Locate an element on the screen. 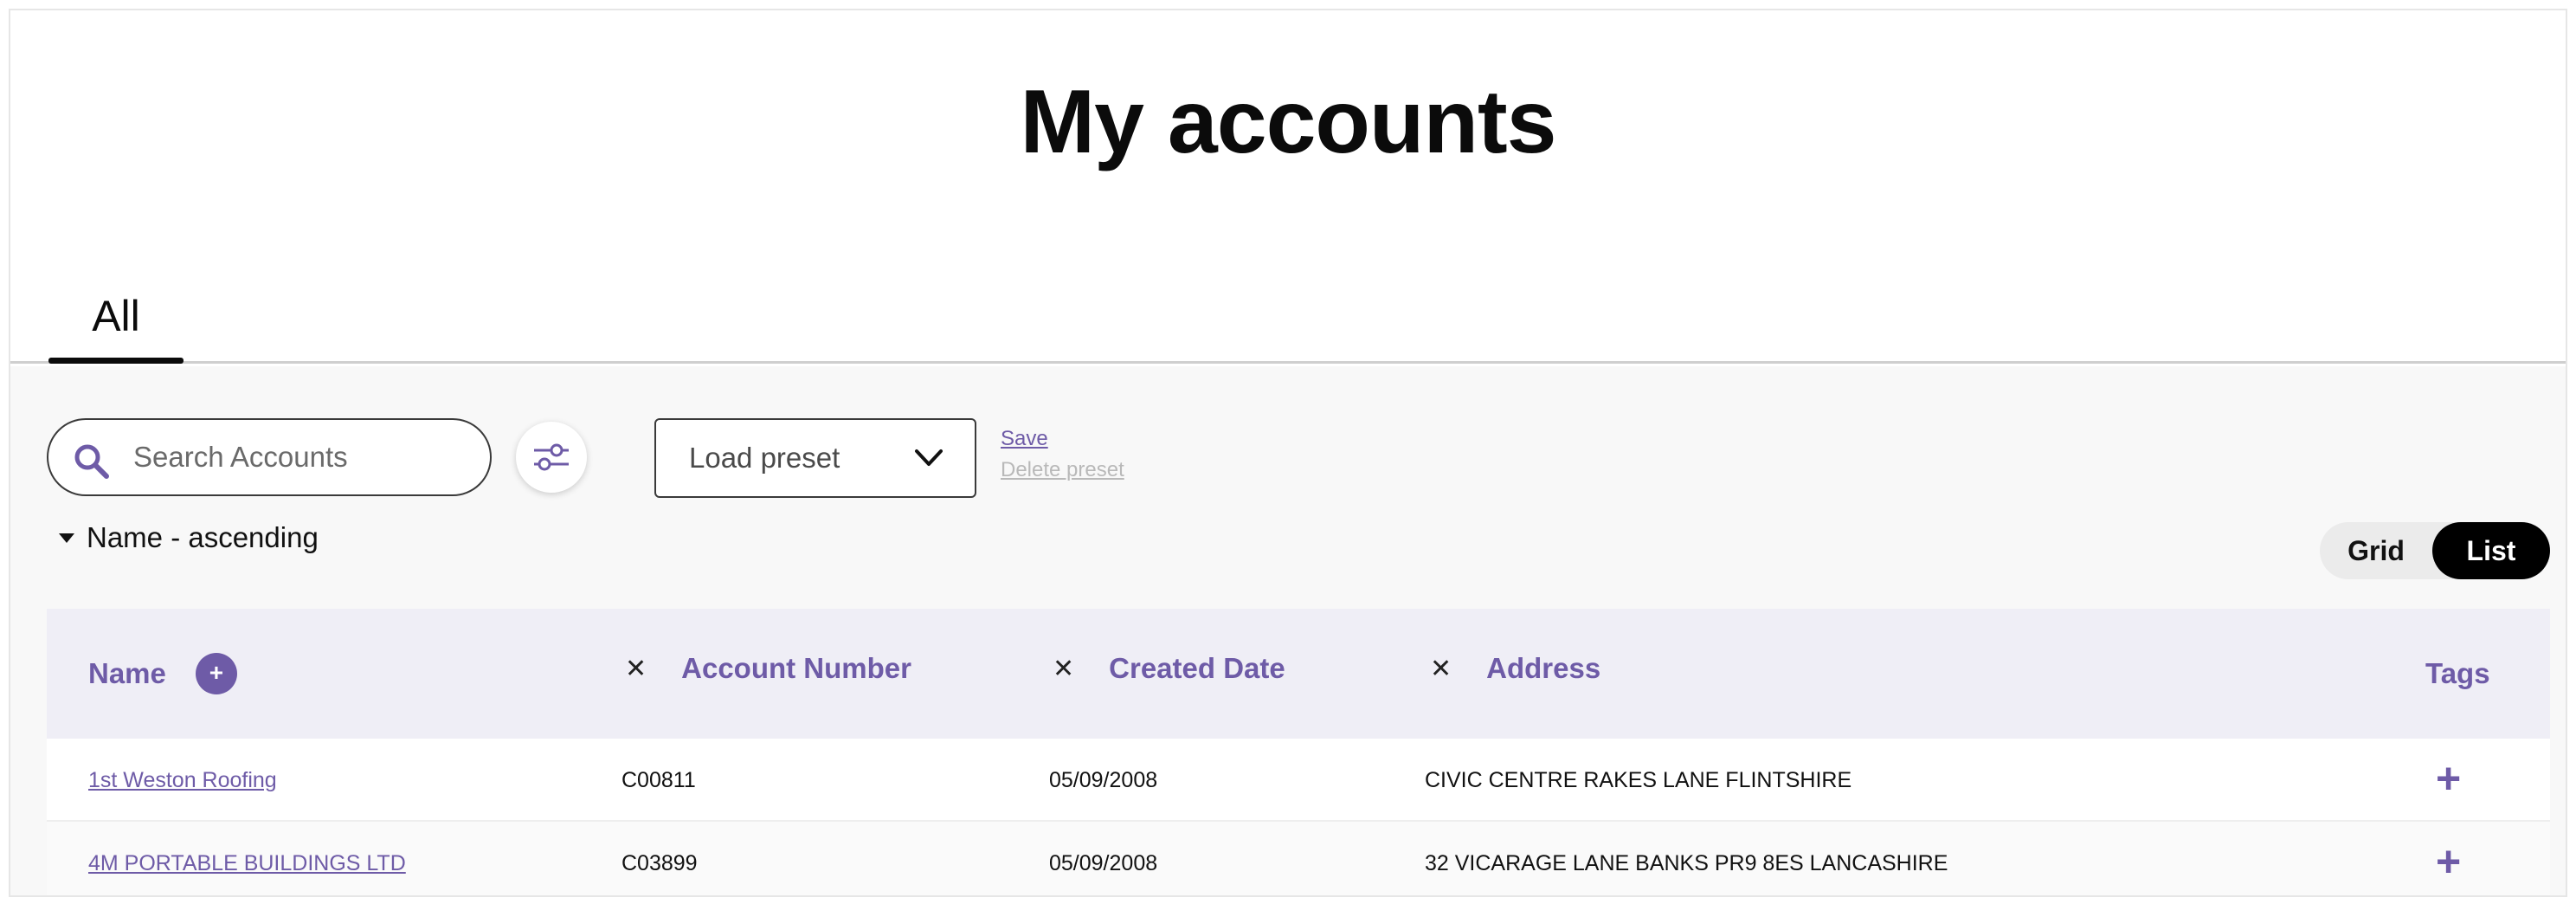  column-label: Address is located at coordinates (1543, 668).